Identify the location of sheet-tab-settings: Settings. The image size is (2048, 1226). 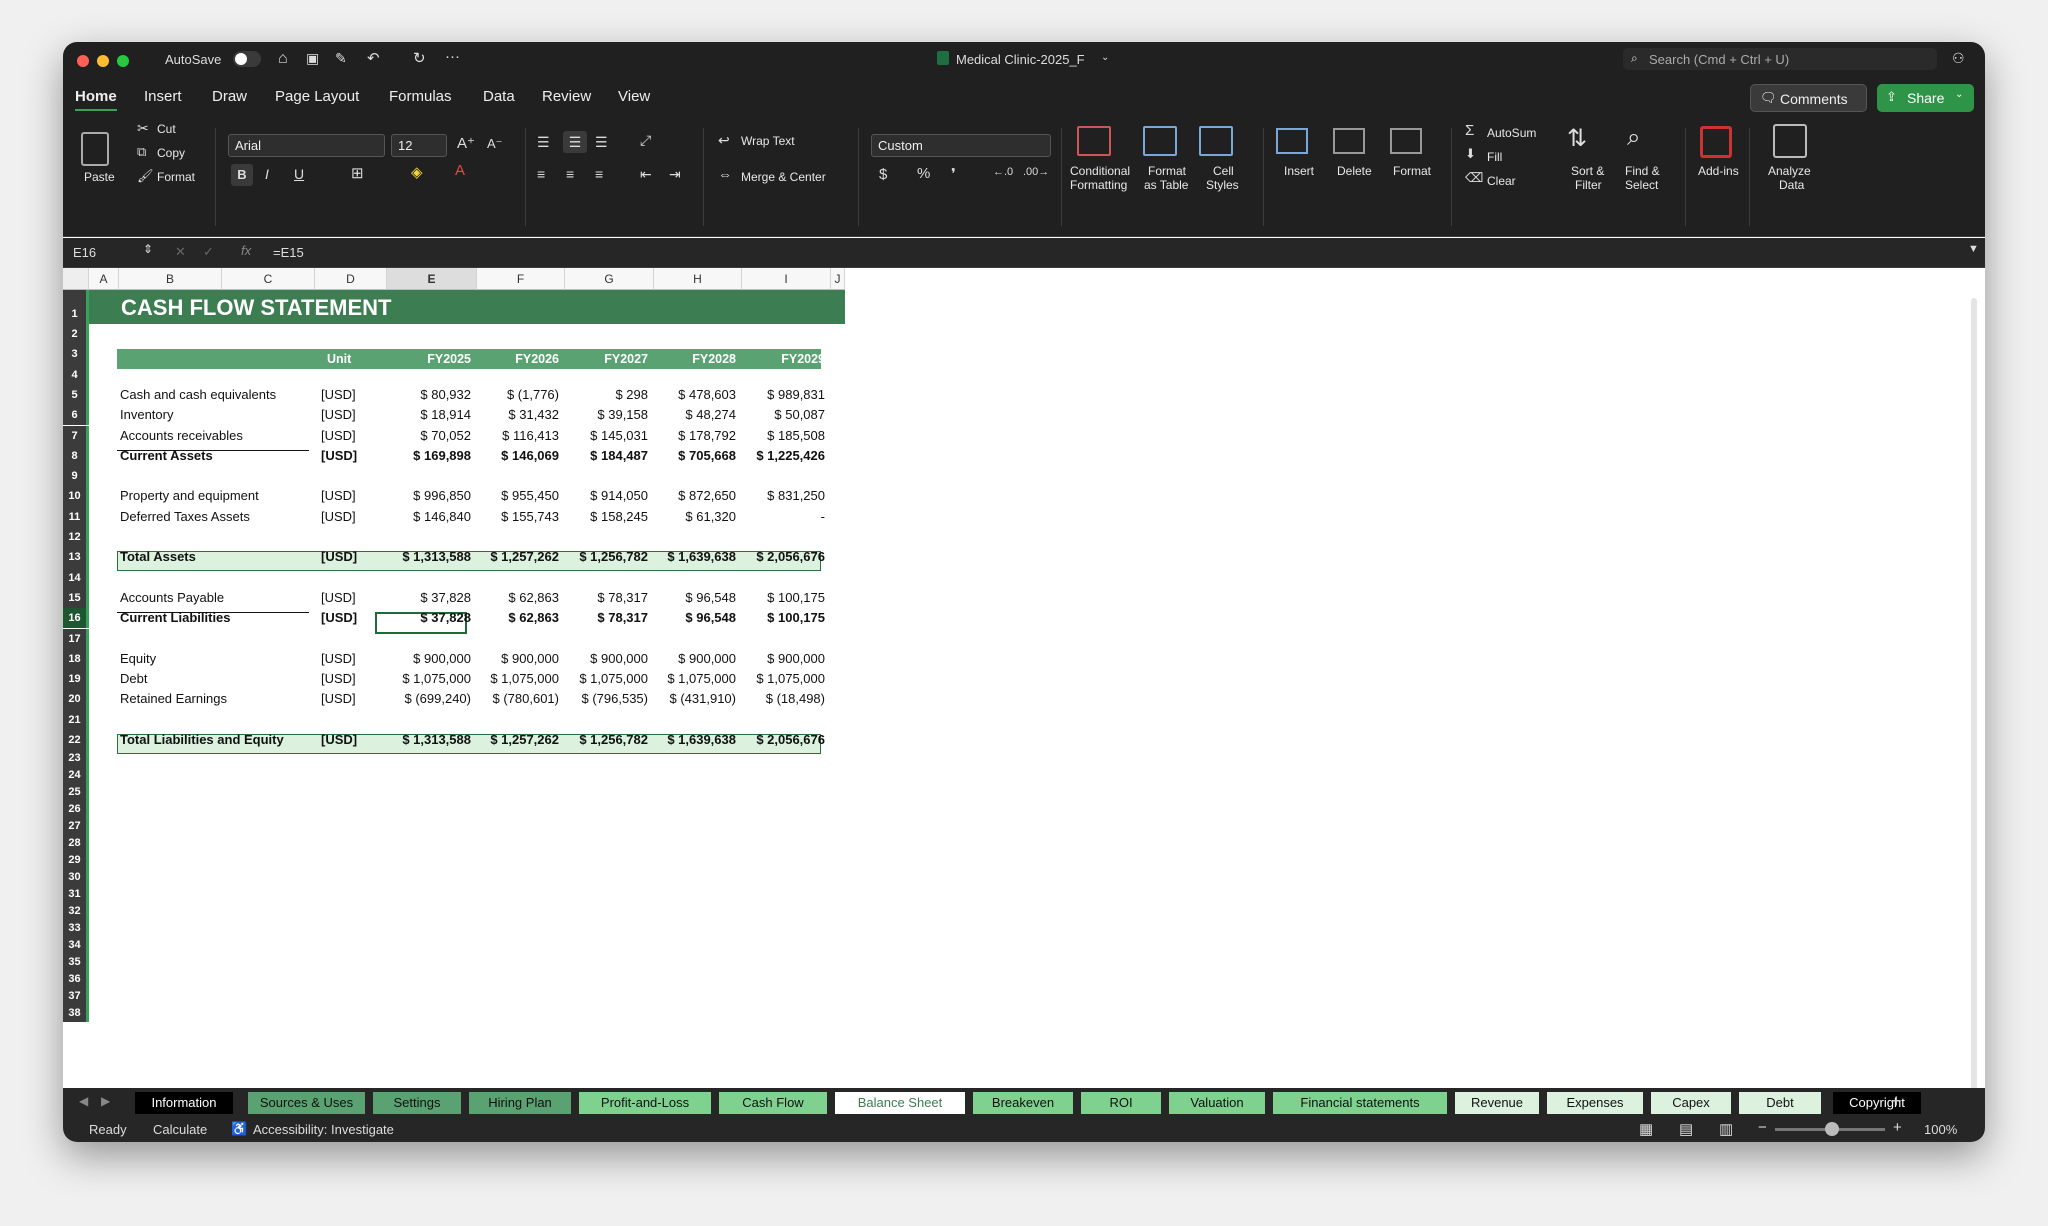
(417, 1103).